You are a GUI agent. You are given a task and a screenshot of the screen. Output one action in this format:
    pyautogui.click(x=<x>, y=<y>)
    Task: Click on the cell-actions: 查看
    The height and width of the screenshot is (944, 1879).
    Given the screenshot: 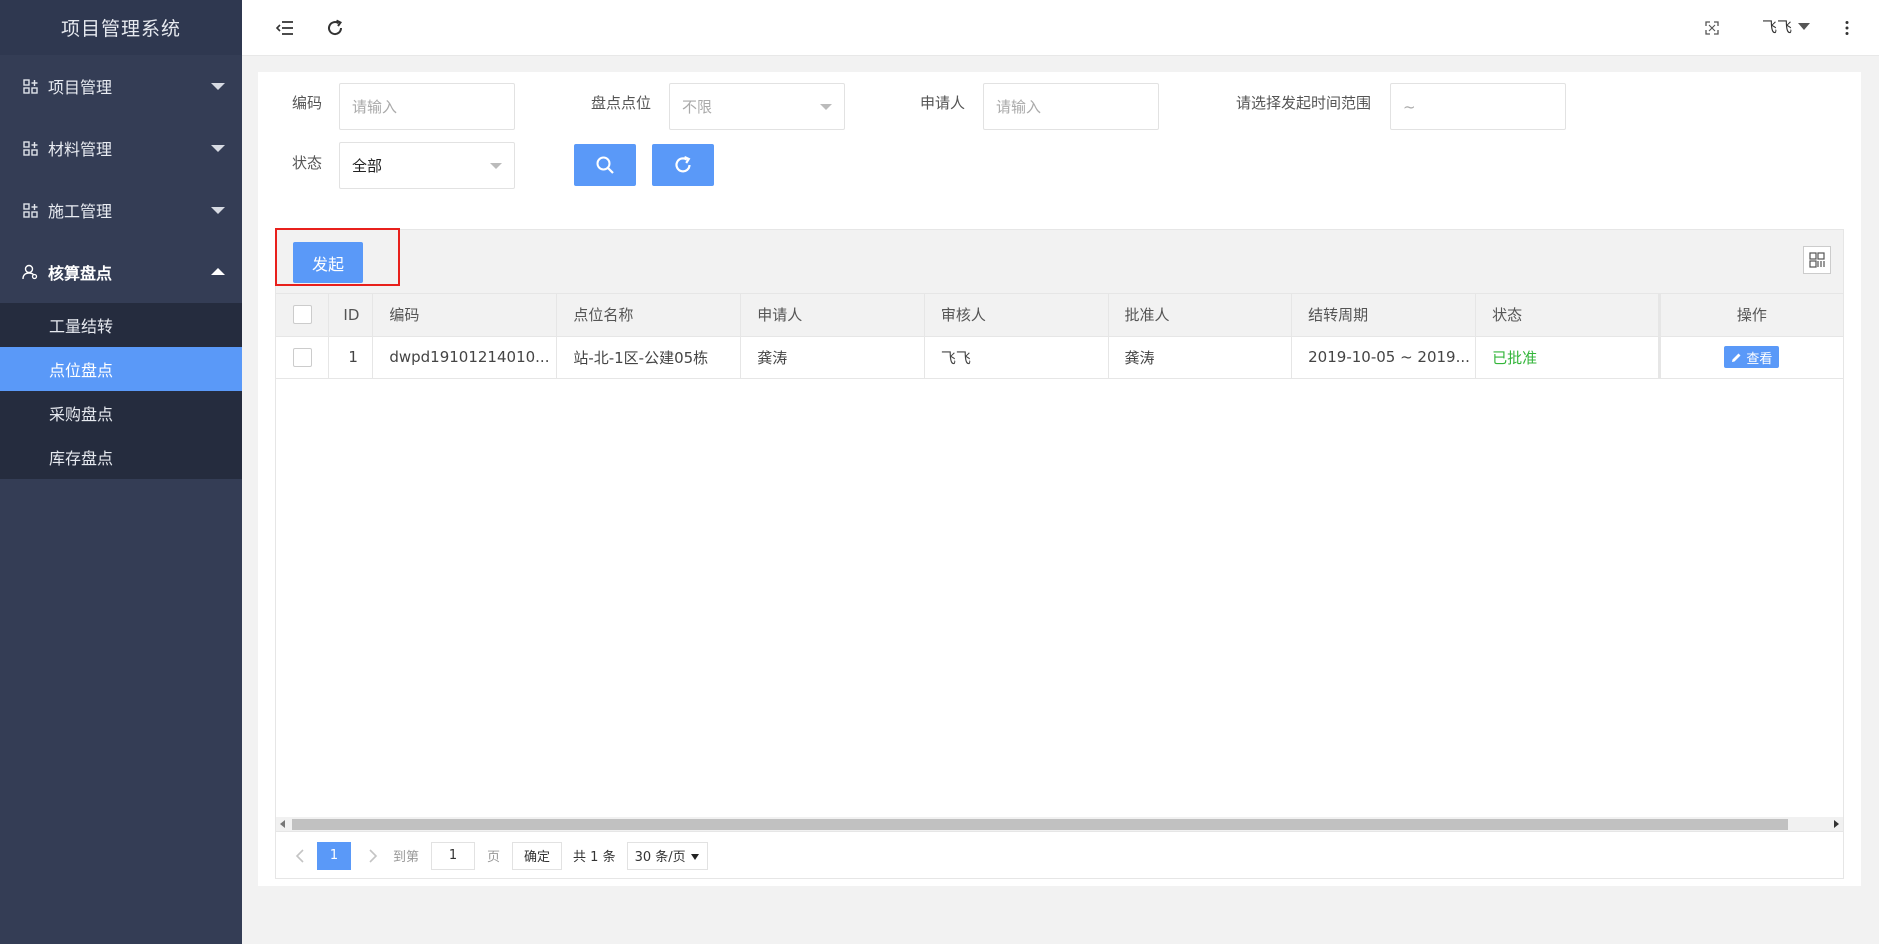 What is the action you would take?
    pyautogui.click(x=1750, y=357)
    